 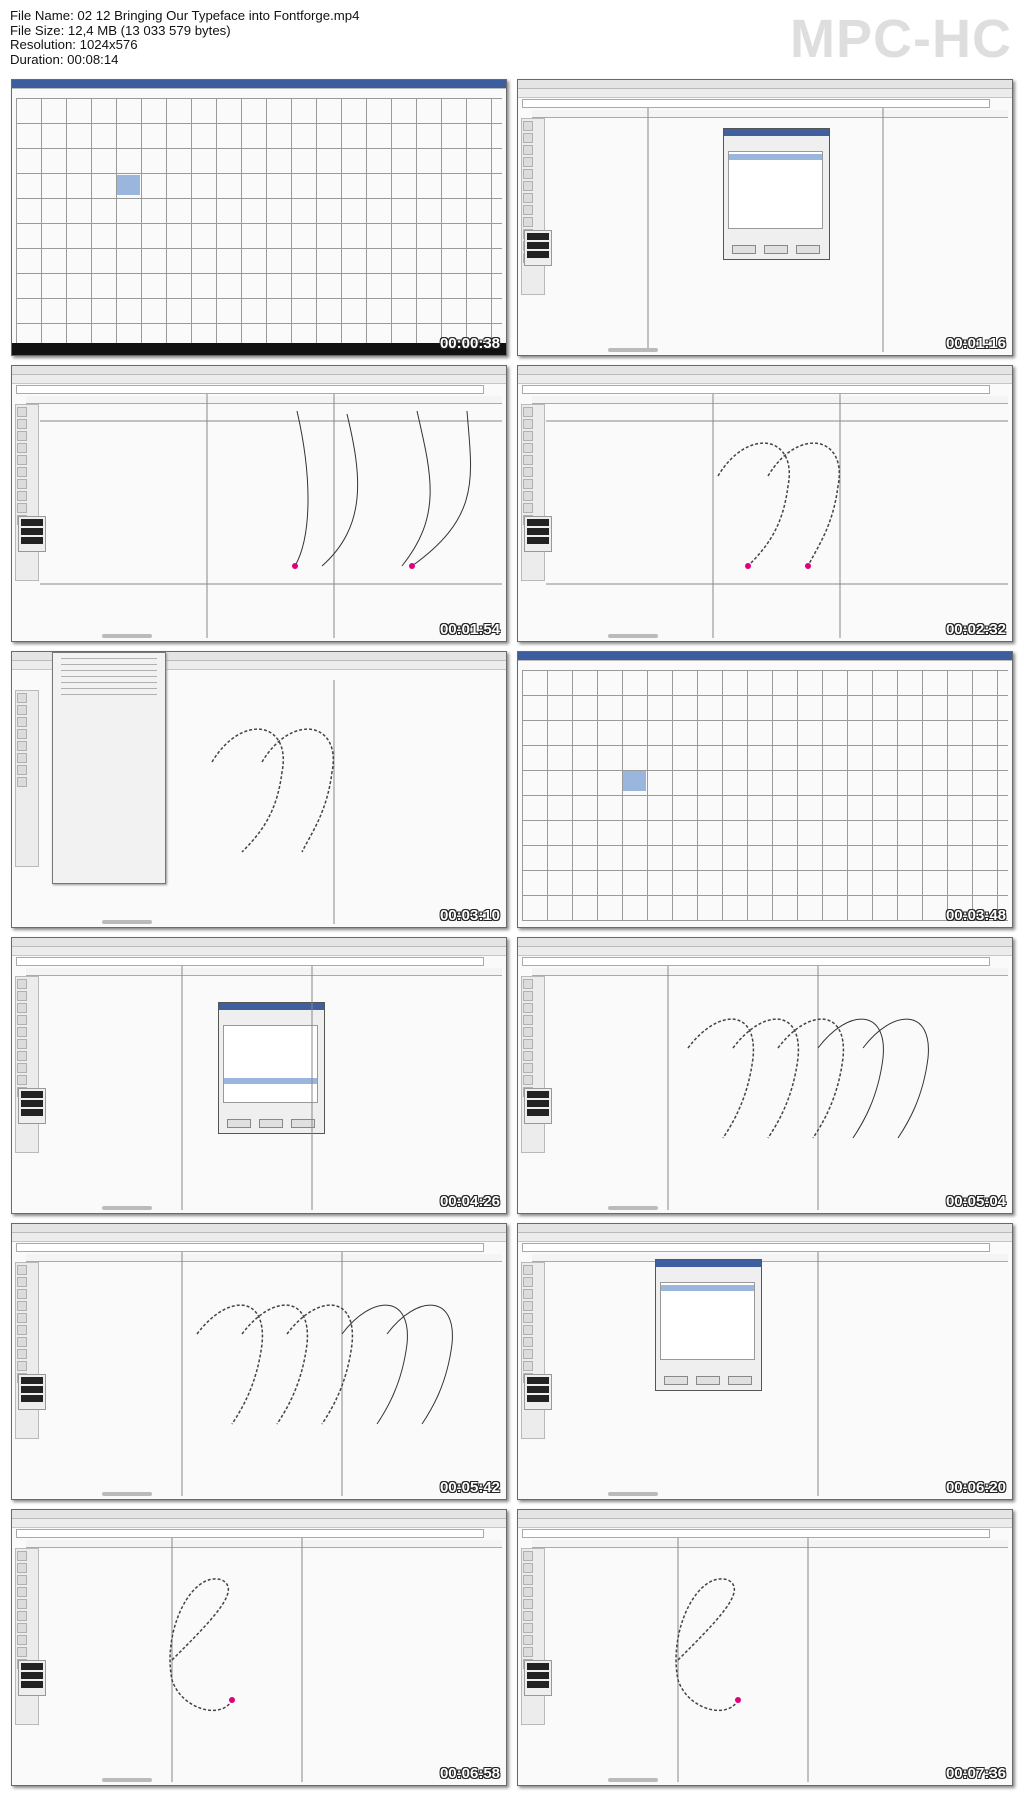 I want to click on thumbnail-1: 00:00:38, so click(x=259, y=217).